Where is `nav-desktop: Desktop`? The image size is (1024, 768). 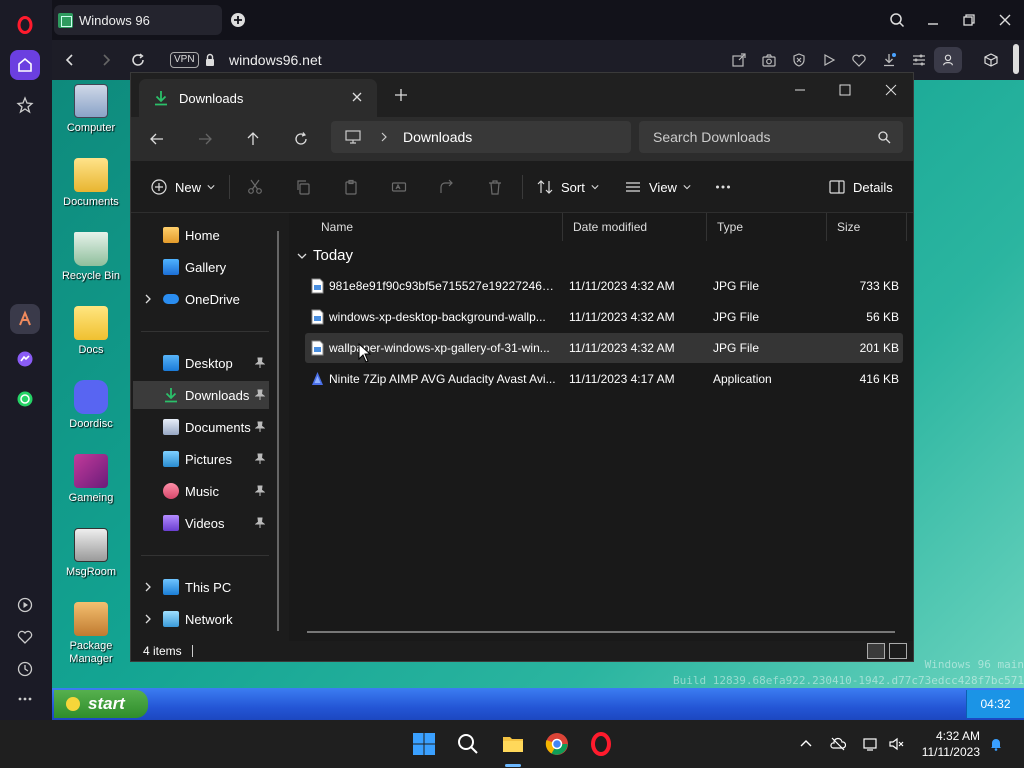 nav-desktop: Desktop is located at coordinates (201, 363).